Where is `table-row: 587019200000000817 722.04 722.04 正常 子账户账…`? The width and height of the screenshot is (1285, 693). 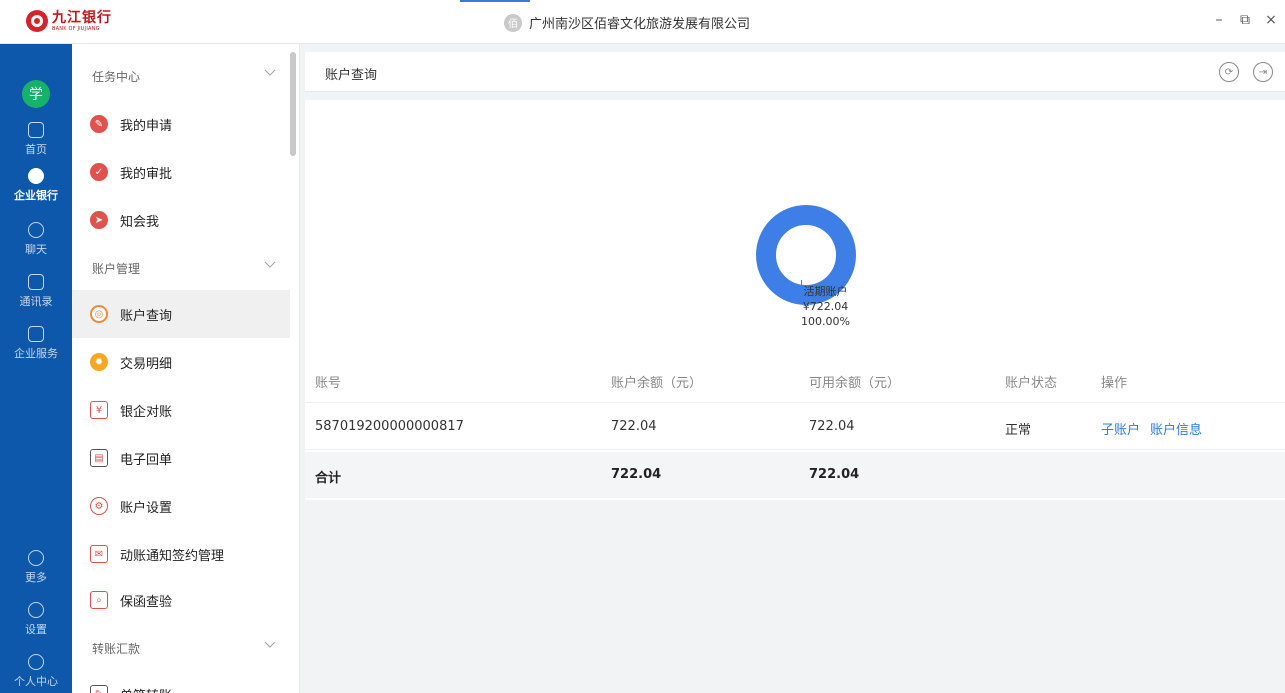
table-row: 587019200000000817 722.04 722.04 正常 子账户账… is located at coordinates (795, 426).